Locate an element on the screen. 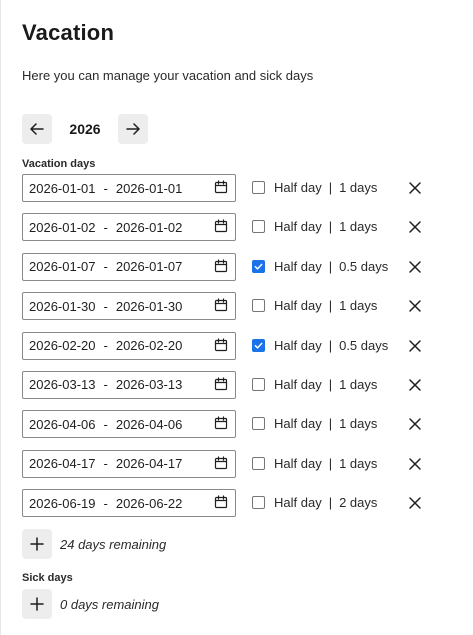 The height and width of the screenshot is (635, 473). start-date: 2026-01-07 is located at coordinates (62, 267).